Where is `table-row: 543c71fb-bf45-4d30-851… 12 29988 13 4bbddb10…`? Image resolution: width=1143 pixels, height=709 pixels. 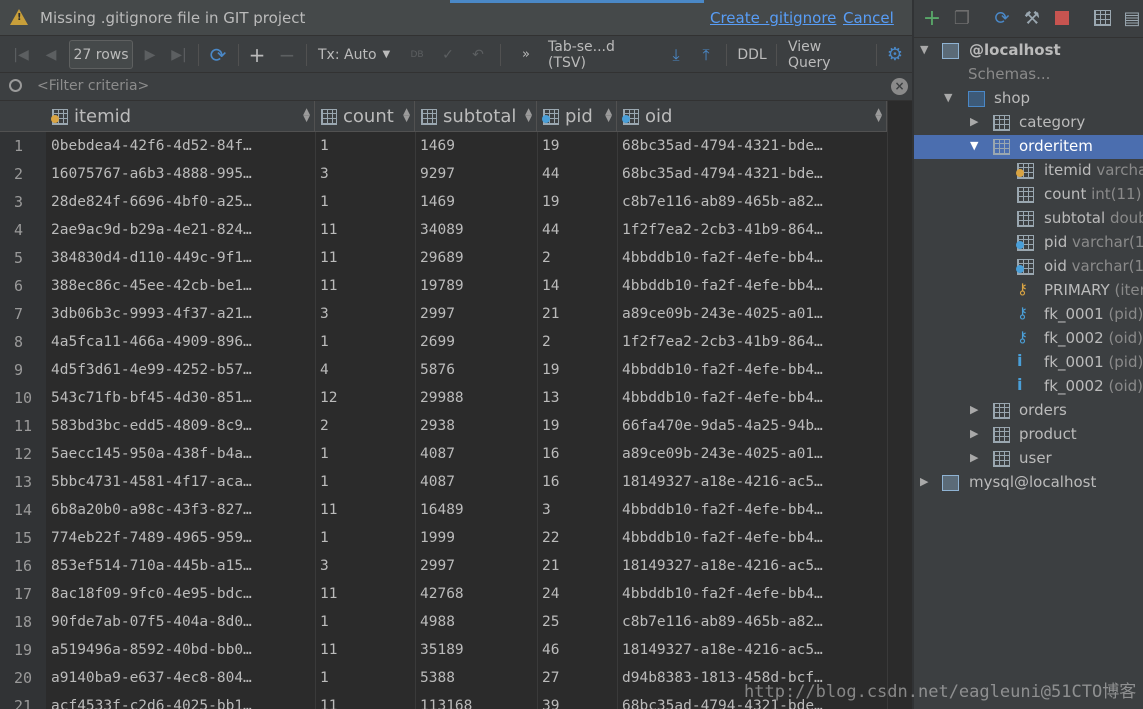
table-row: 543c71fb-bf45-4d30-851… 12 29988 13 4bbddb10… is located at coordinates (466, 398).